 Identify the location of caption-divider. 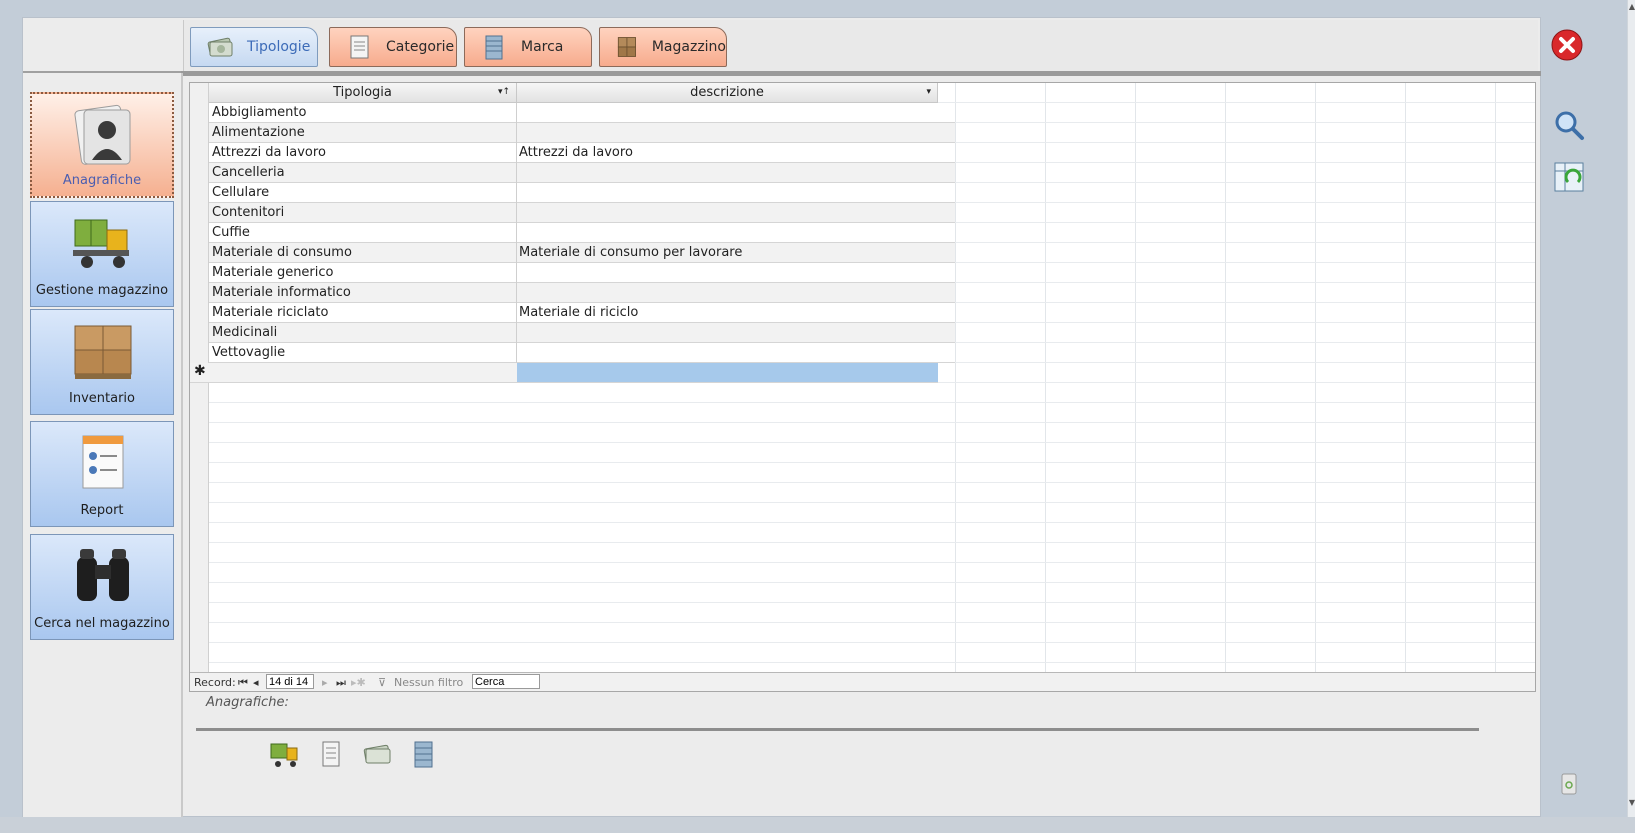
(837, 729).